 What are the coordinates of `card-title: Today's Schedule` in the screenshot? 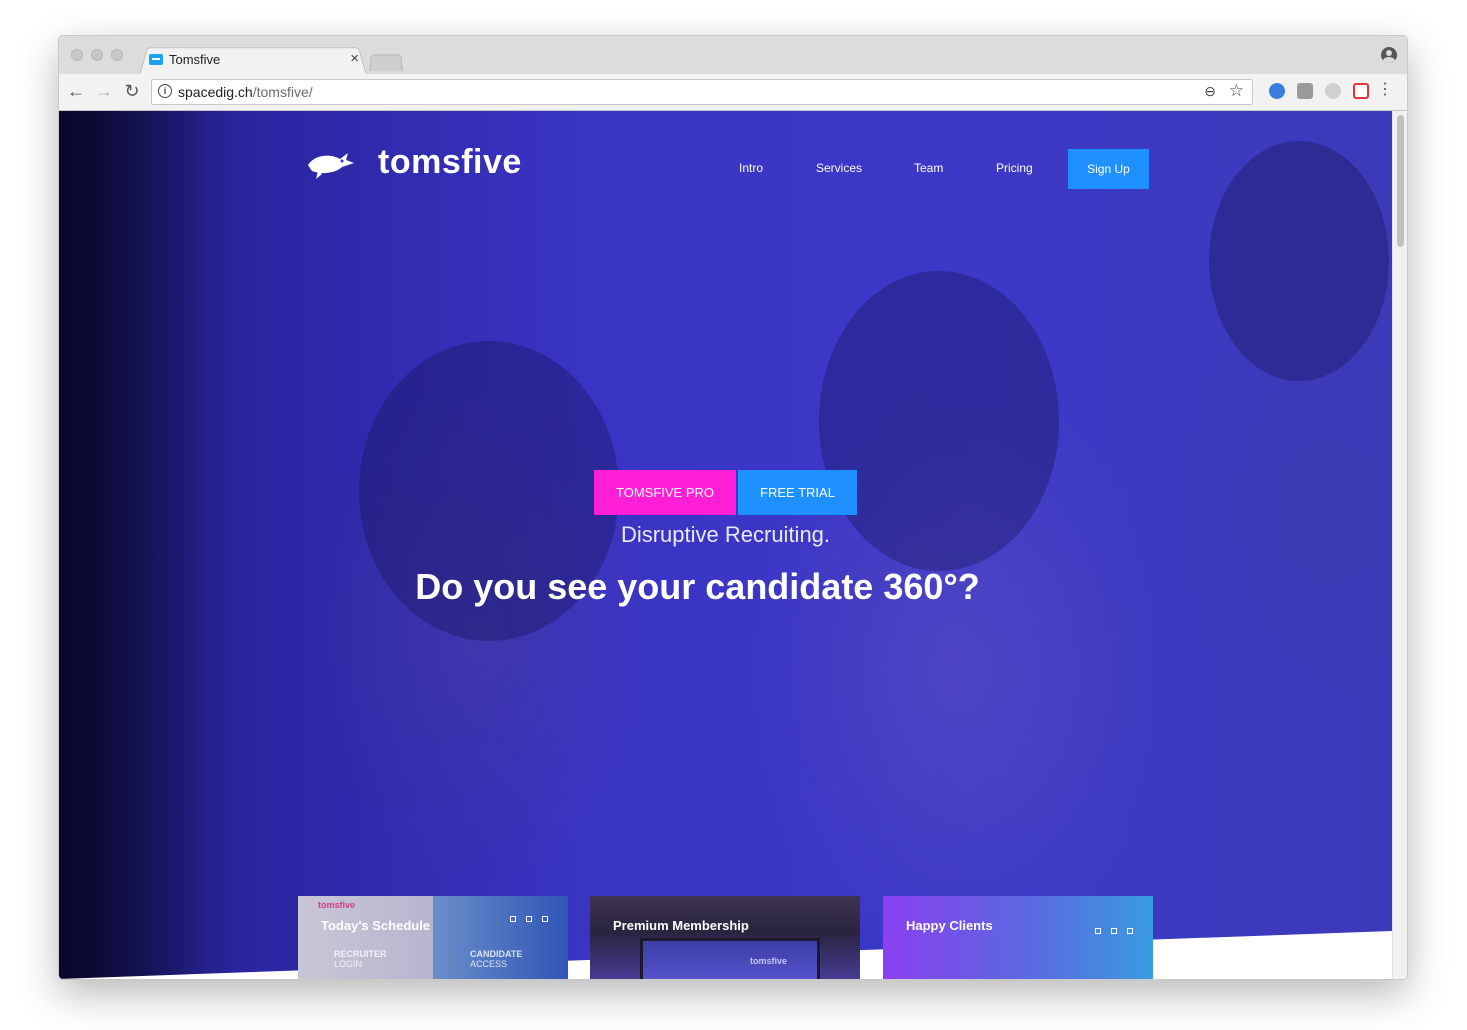 It's located at (376, 925).